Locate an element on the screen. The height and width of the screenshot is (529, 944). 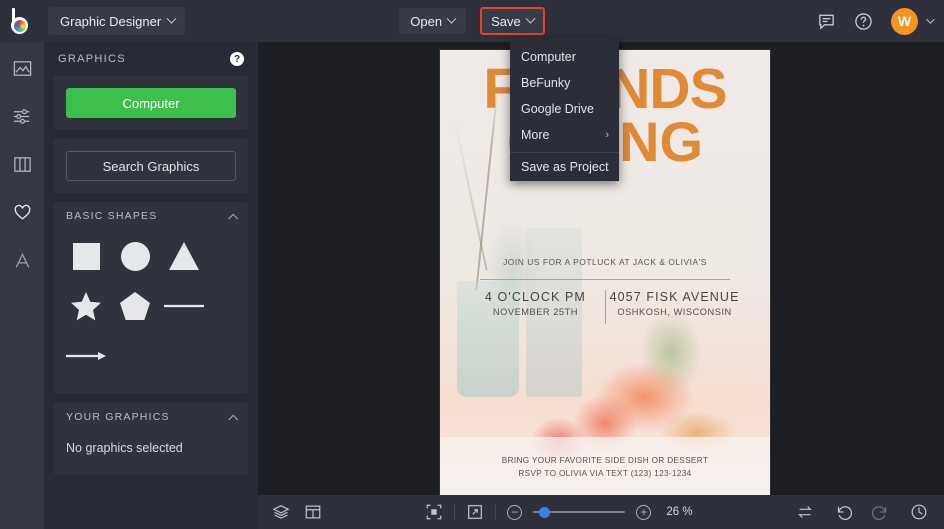
zoom-slider-knob is located at coordinates (545, 512).